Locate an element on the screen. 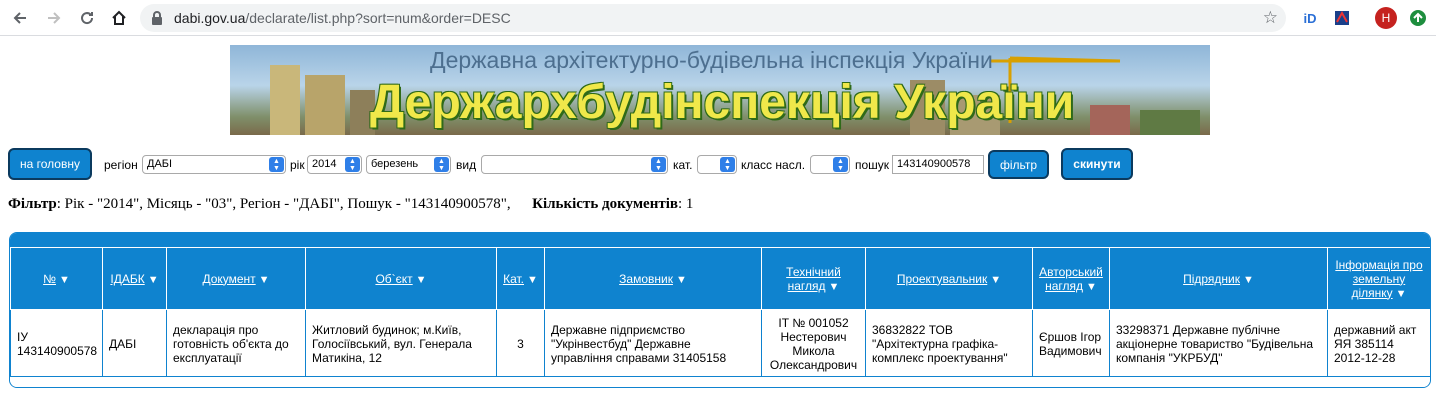  category-label: кат. is located at coordinates (683, 165).